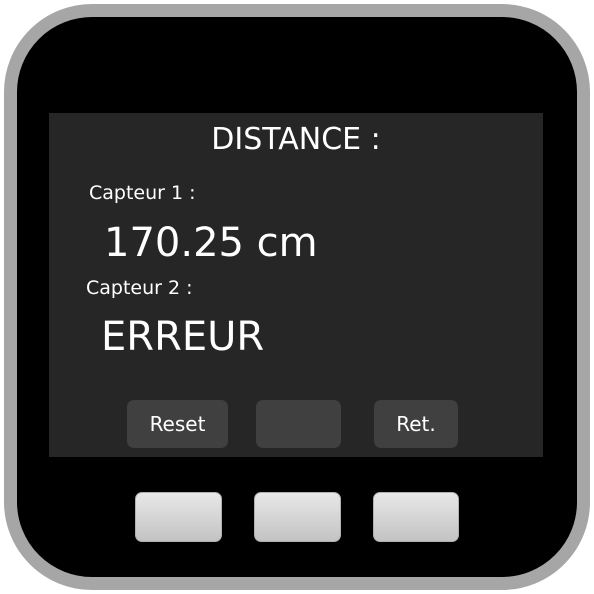 The height and width of the screenshot is (594, 594). What do you see at coordinates (178, 517) in the screenshot?
I see `hardware-button-left` at bounding box center [178, 517].